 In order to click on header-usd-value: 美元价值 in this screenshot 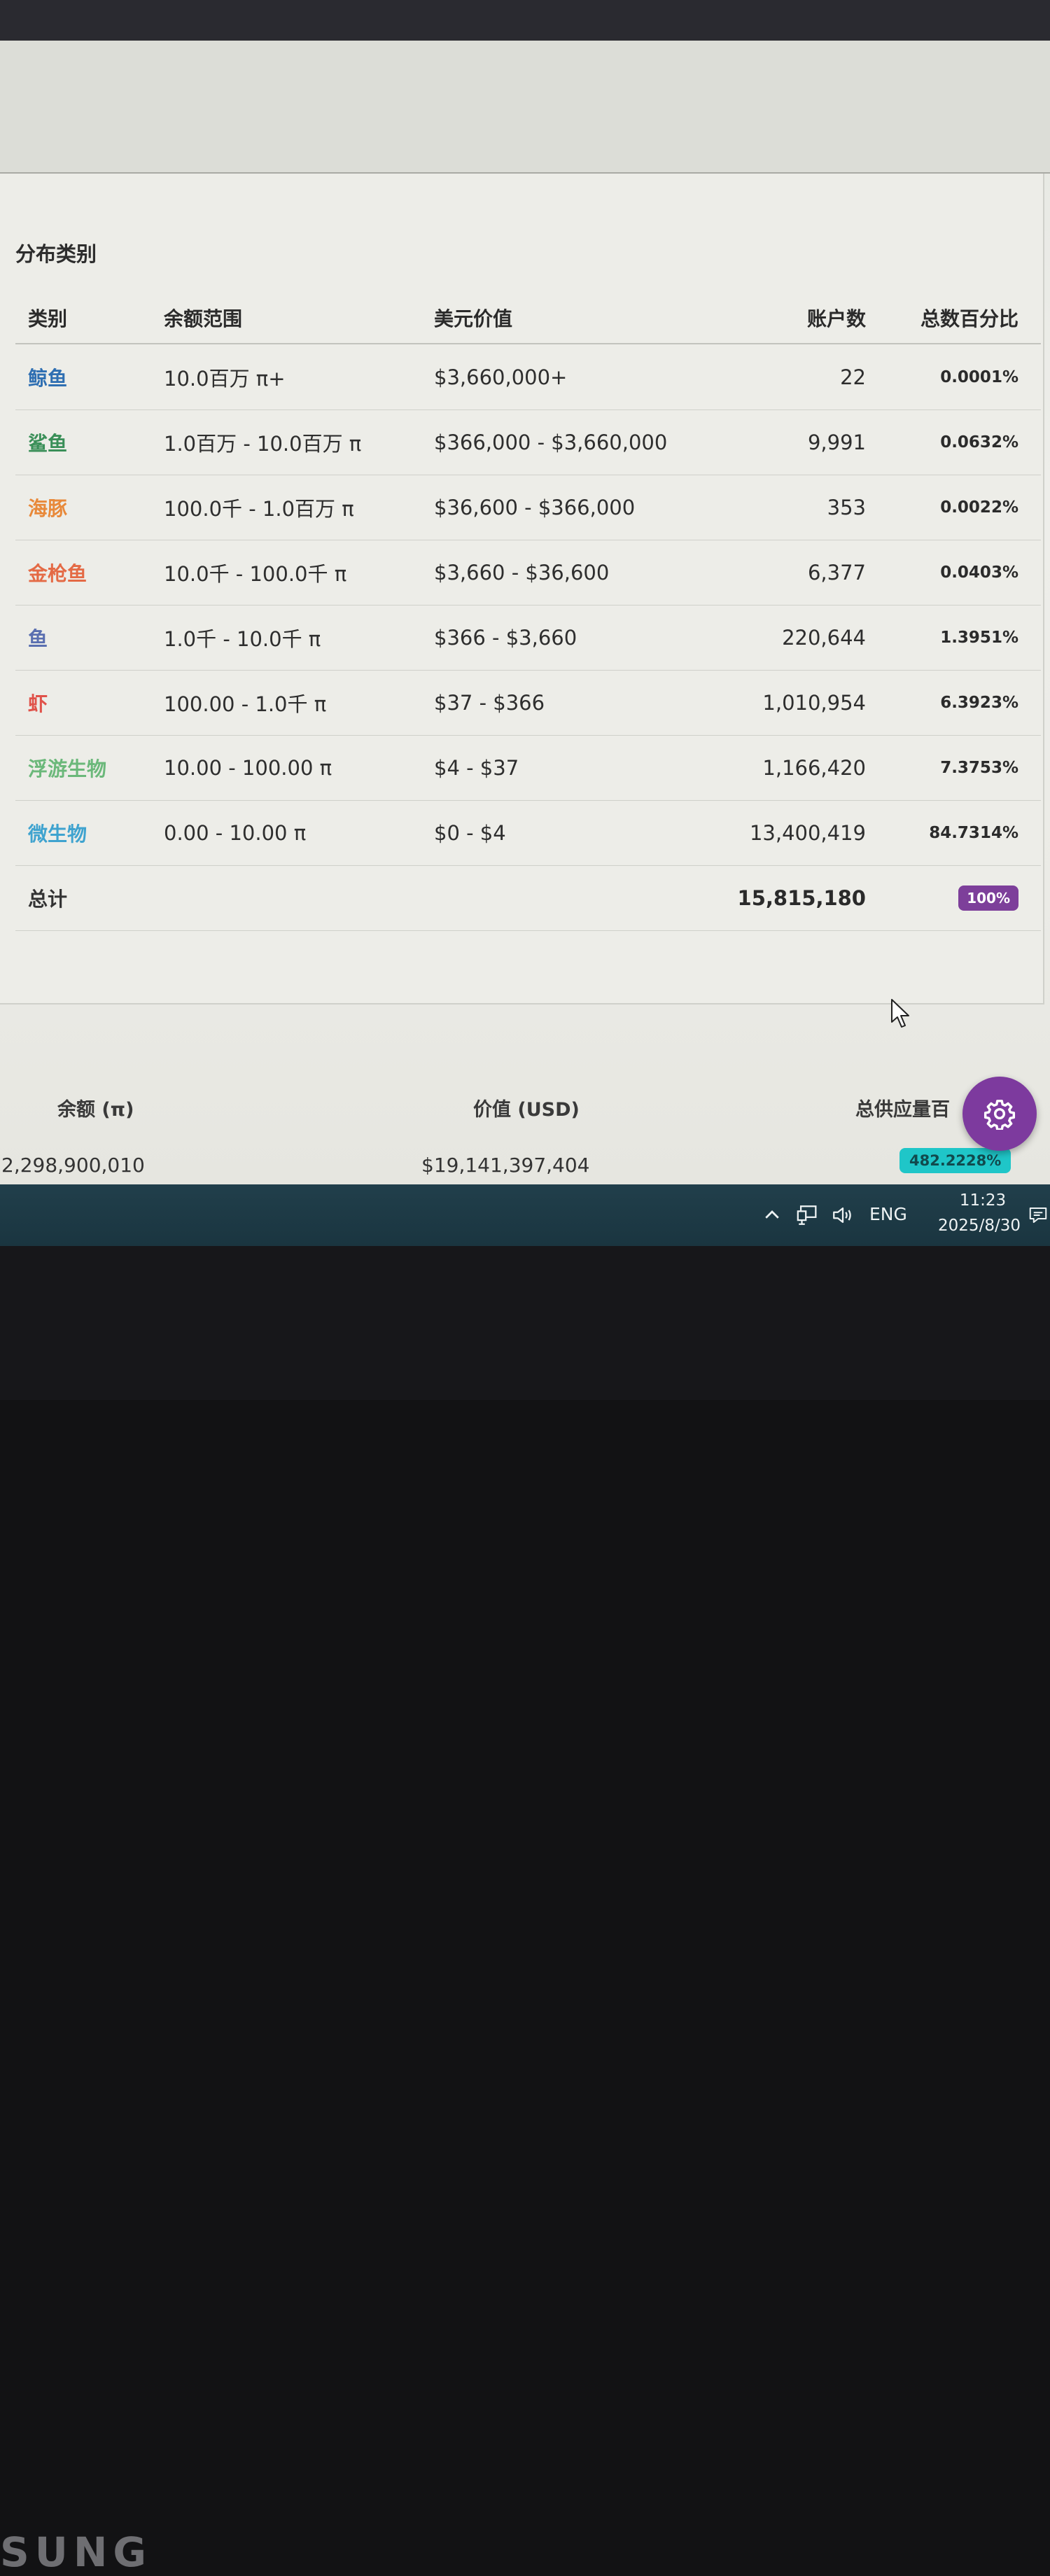, I will do `click(473, 318)`.